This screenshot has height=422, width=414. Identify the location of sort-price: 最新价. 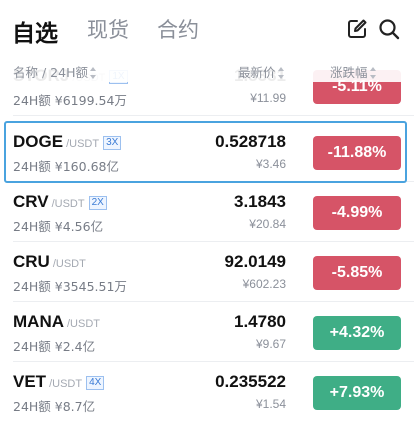
(261, 71).